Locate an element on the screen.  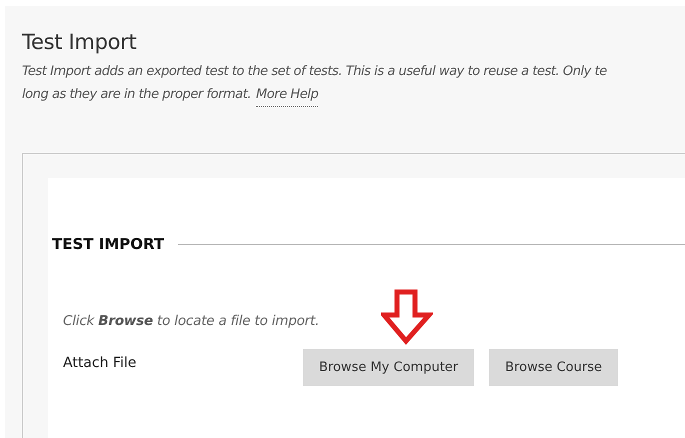
browse-button: Browse Course is located at coordinates (553, 367).